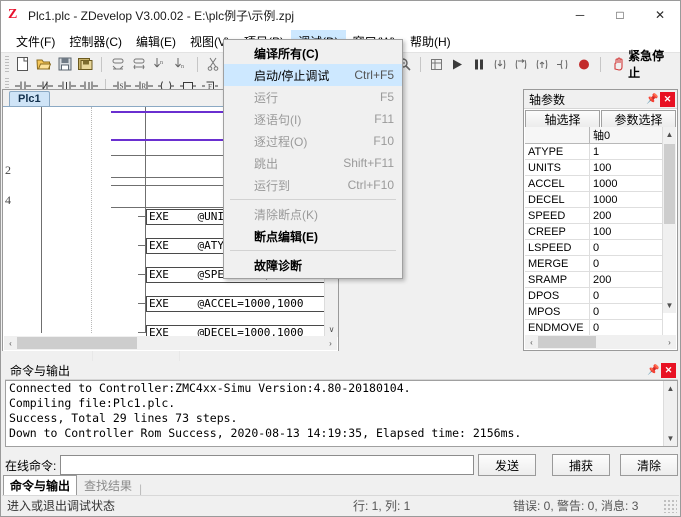 This screenshot has width=681, height=517. What do you see at coordinates (643, 64) in the screenshot?
I see `emergency-stop-button: 紧急停止` at bounding box center [643, 64].